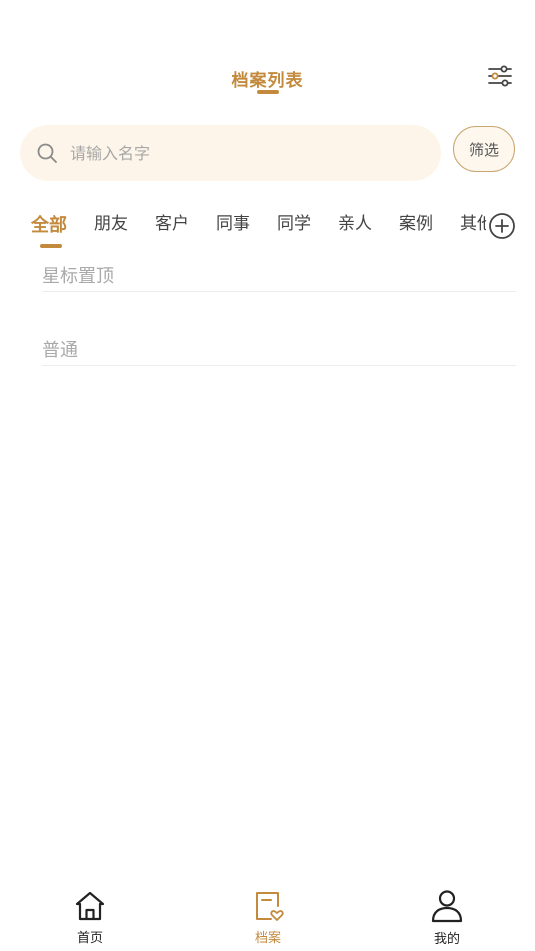  I want to click on category-tabs: 全部 朋友 客户 同事 同学 亲人 案例 其他, so click(243, 227).